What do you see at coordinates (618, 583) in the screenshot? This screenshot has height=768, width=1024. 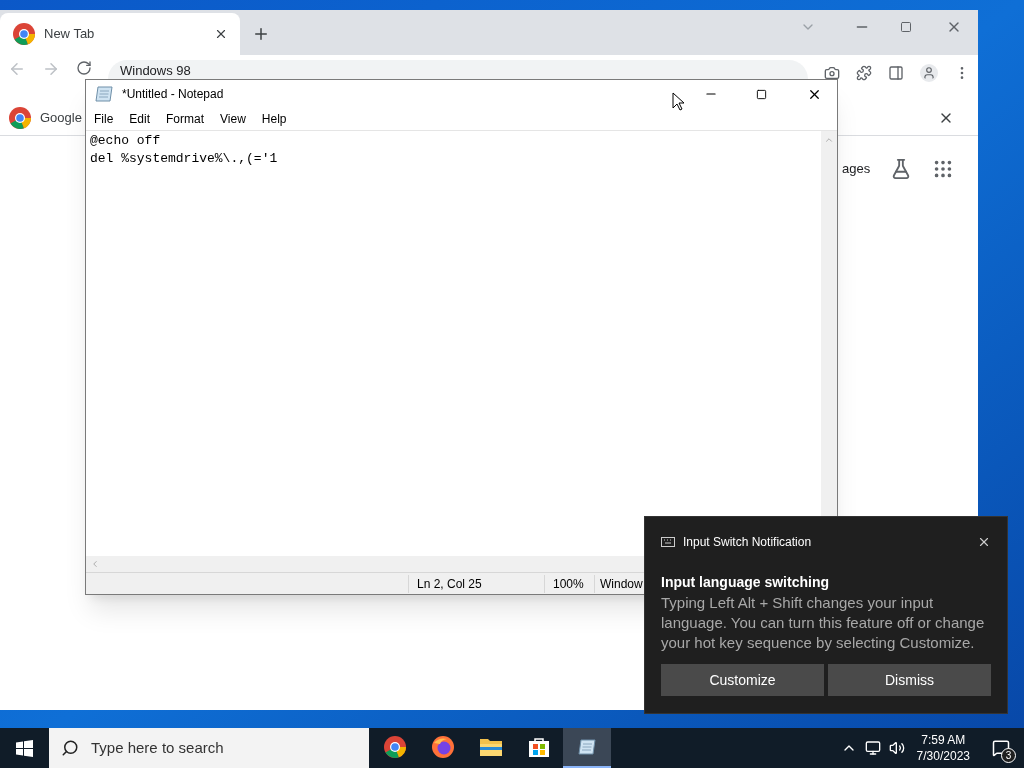 I see `line-ending: Window` at bounding box center [618, 583].